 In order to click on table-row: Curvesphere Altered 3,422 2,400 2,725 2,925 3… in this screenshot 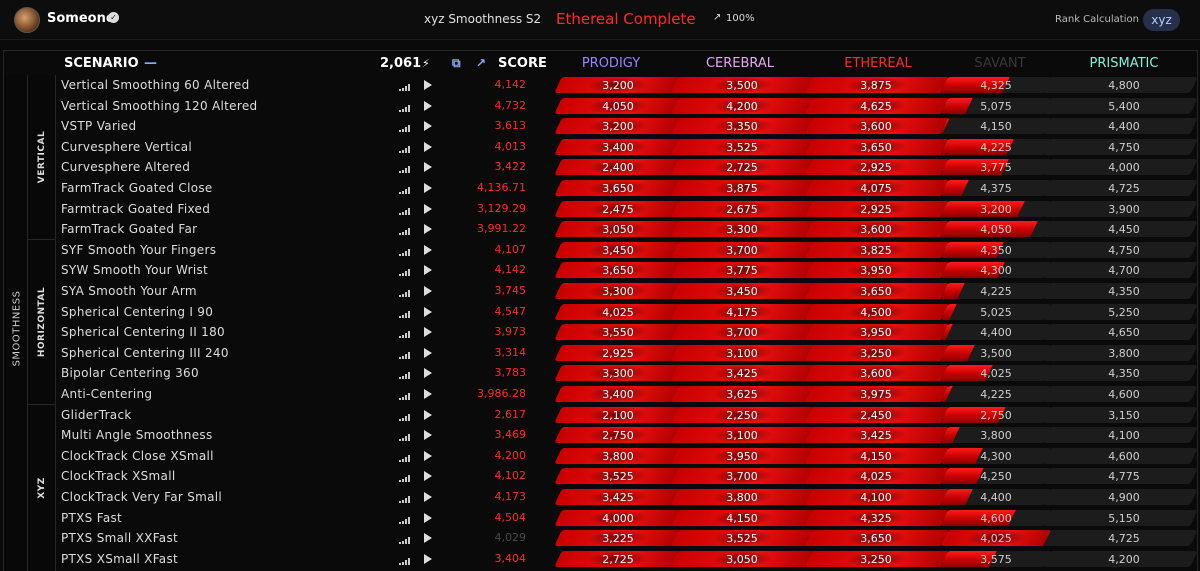, I will do `click(627, 167)`.